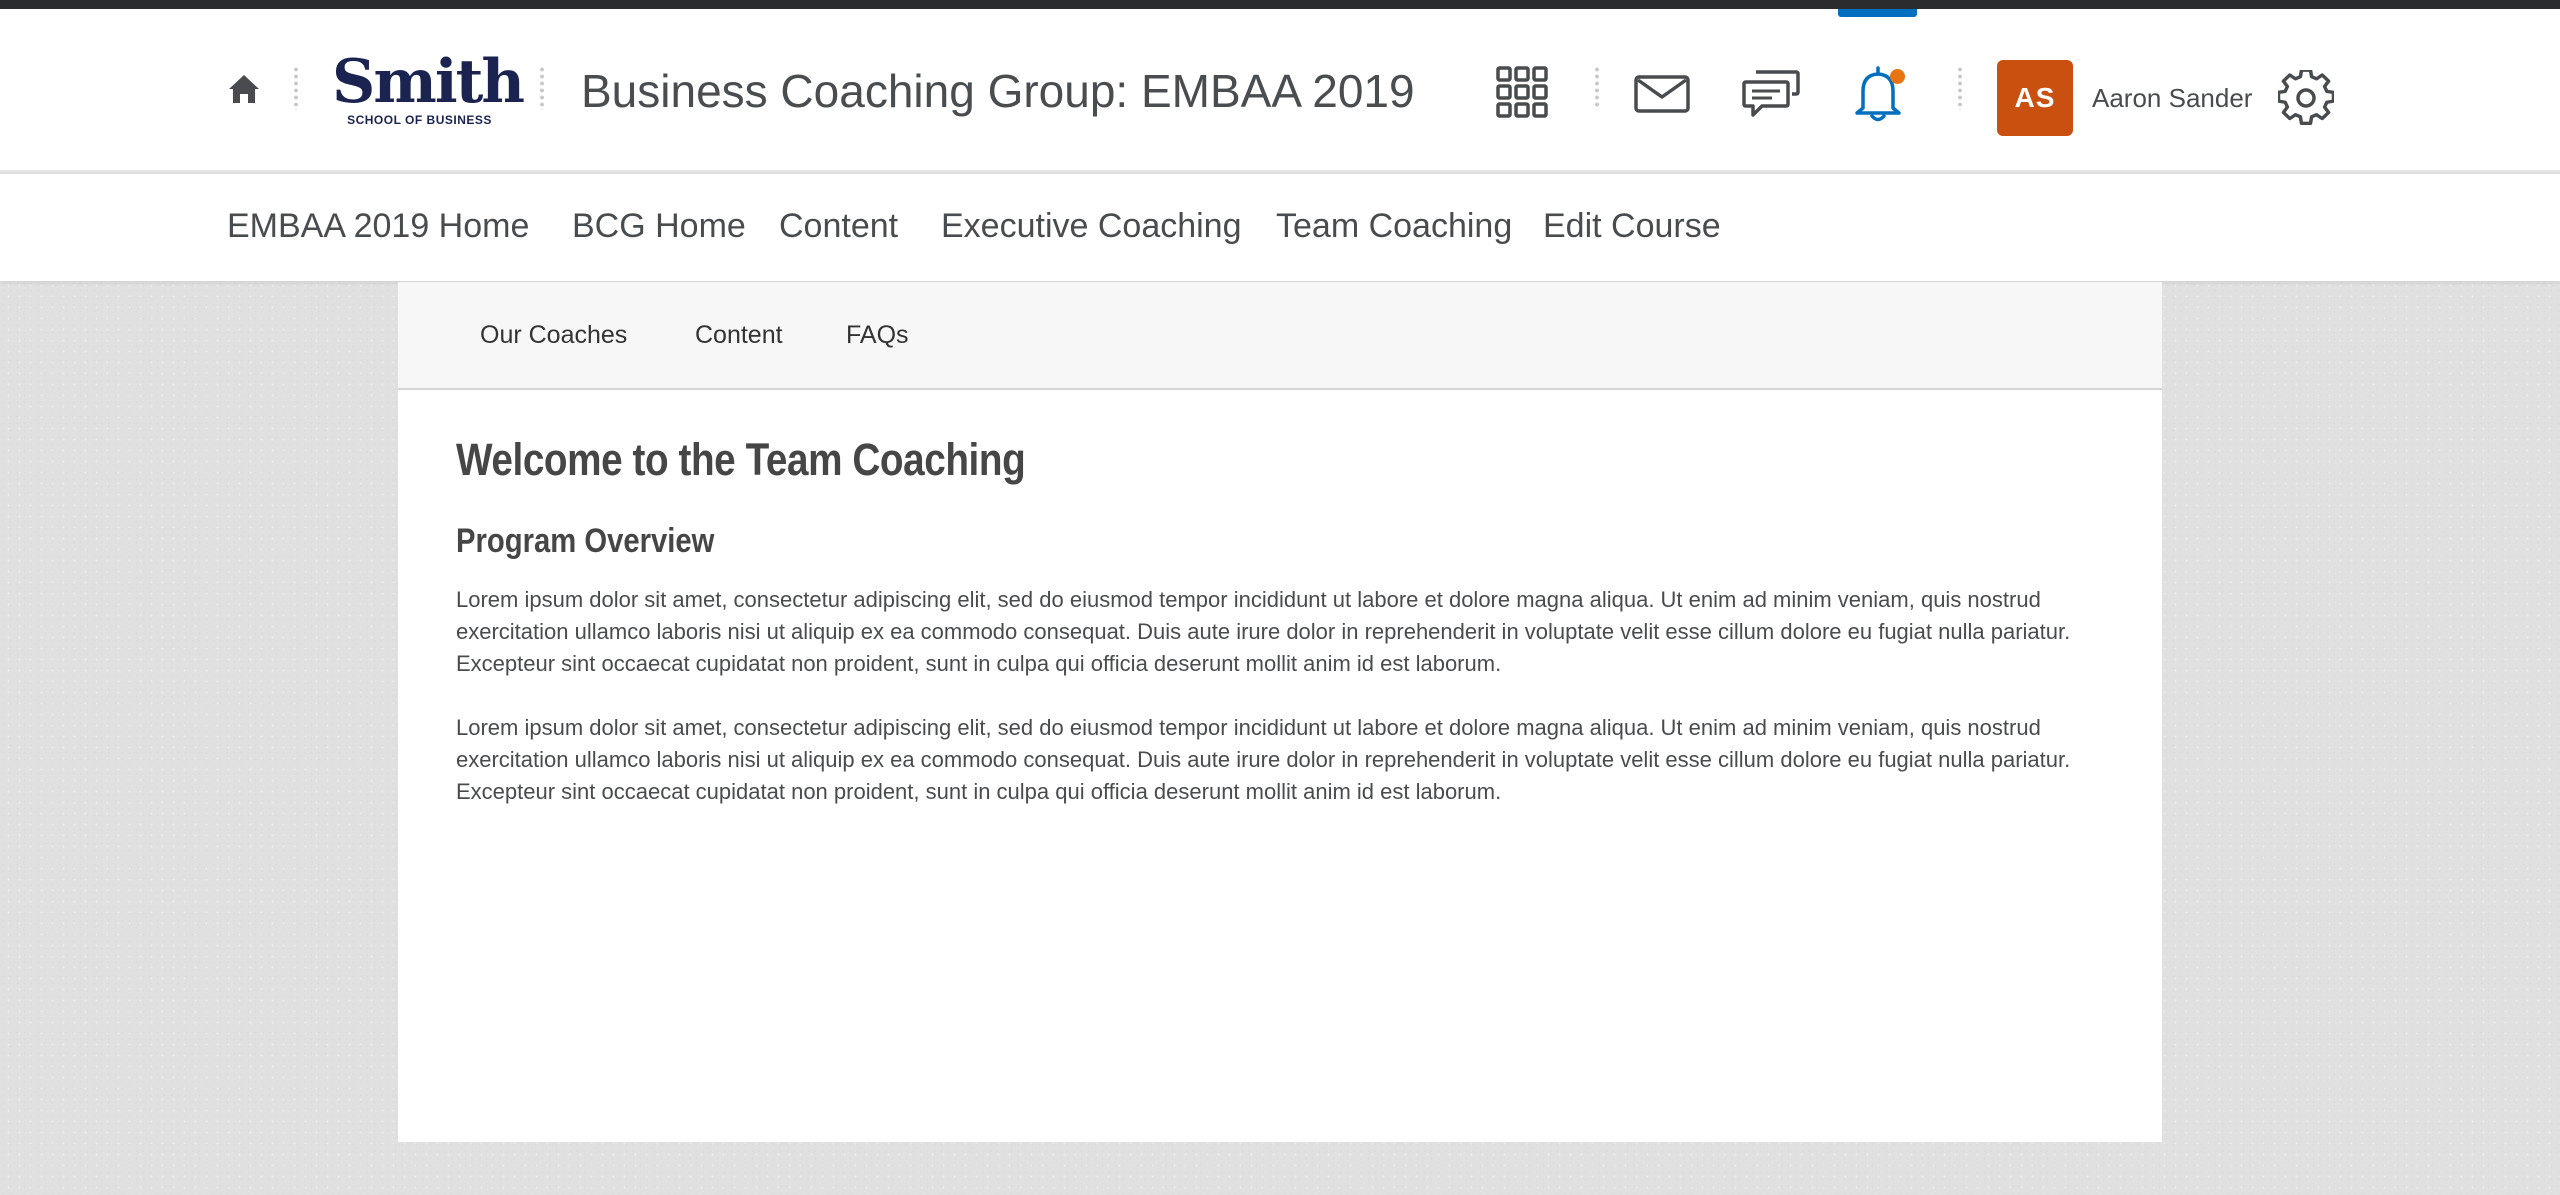  What do you see at coordinates (428, 82) in the screenshot?
I see `logo-name: Smith` at bounding box center [428, 82].